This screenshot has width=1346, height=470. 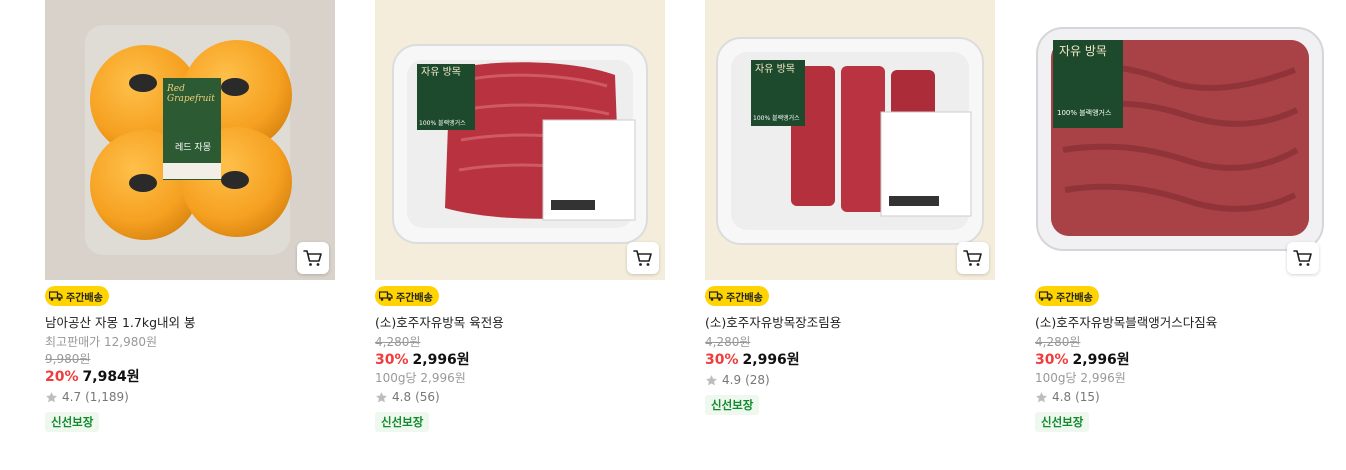 What do you see at coordinates (850, 380) in the screenshot?
I see `rating: 4.9 (28)` at bounding box center [850, 380].